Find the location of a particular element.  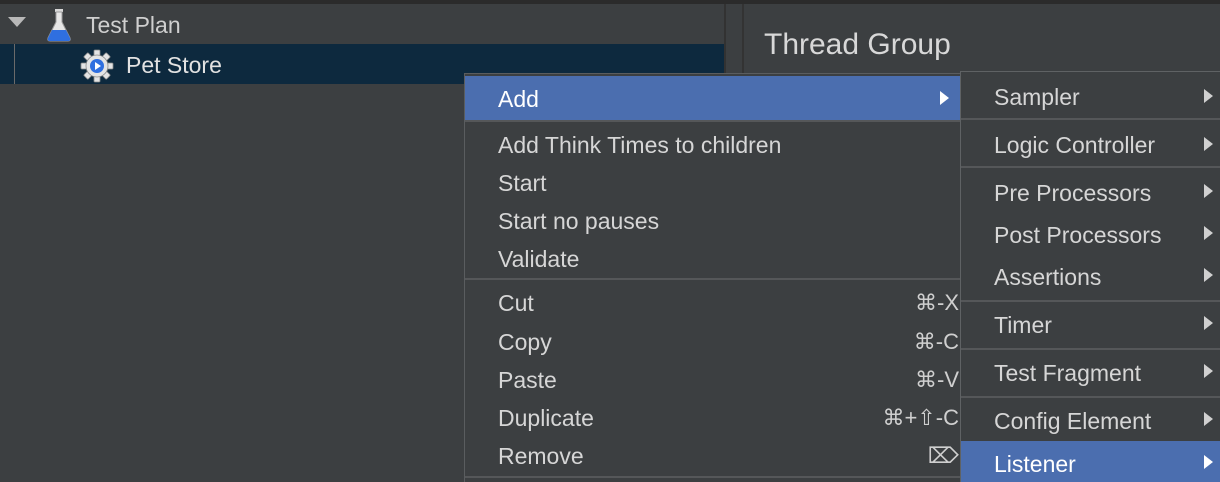

menu-item-shortcut: ⌘-V is located at coordinates (937, 379).